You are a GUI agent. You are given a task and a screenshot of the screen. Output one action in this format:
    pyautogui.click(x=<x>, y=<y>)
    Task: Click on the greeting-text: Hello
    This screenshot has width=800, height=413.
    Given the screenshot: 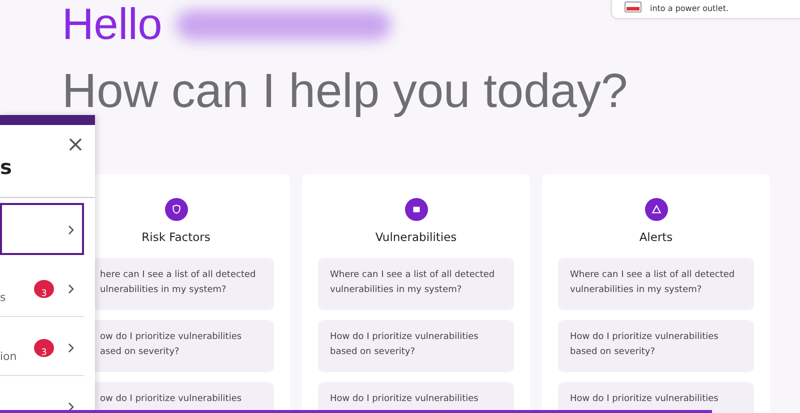 What is the action you would take?
    pyautogui.click(x=112, y=25)
    